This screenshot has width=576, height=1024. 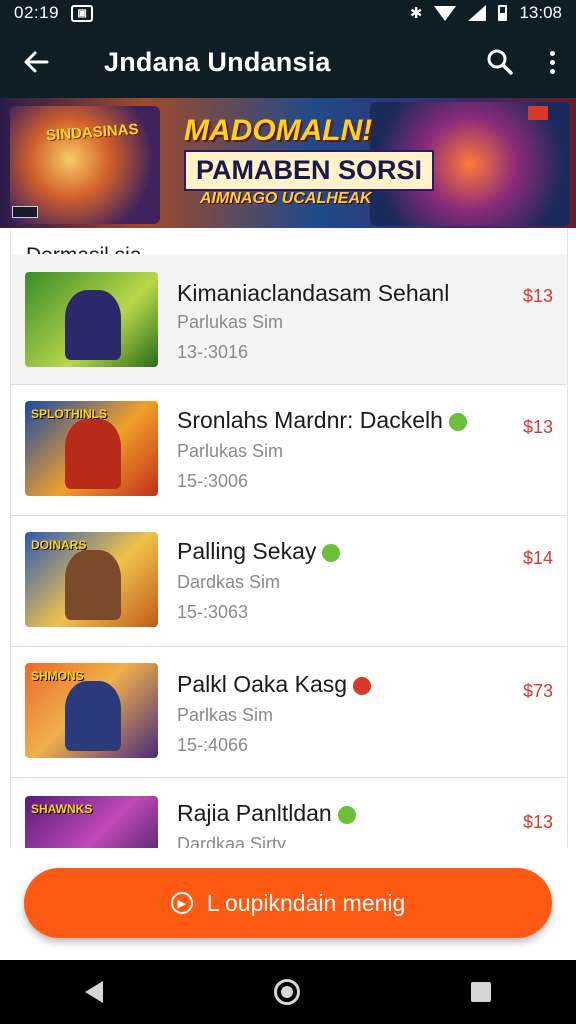 What do you see at coordinates (503, 13) in the screenshot?
I see `battery-icon` at bounding box center [503, 13].